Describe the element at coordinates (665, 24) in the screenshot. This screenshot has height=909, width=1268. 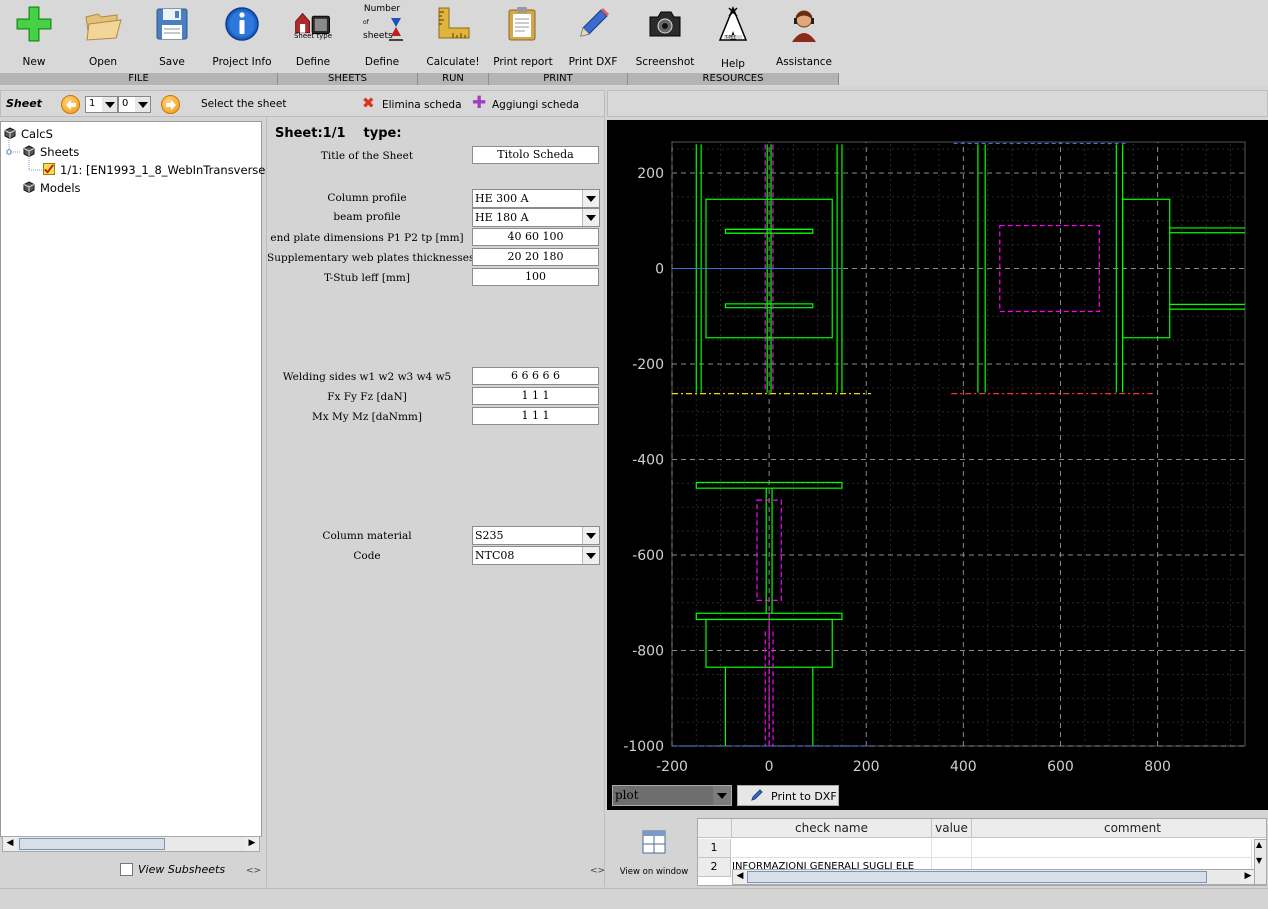
I see `camera-icon` at that location.